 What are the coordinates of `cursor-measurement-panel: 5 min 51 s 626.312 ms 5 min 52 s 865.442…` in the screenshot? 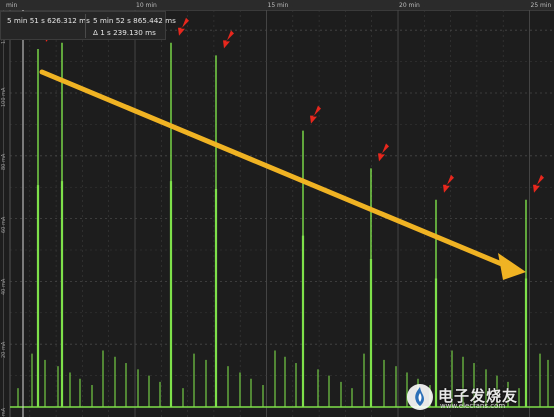 It's located at (88, 25).